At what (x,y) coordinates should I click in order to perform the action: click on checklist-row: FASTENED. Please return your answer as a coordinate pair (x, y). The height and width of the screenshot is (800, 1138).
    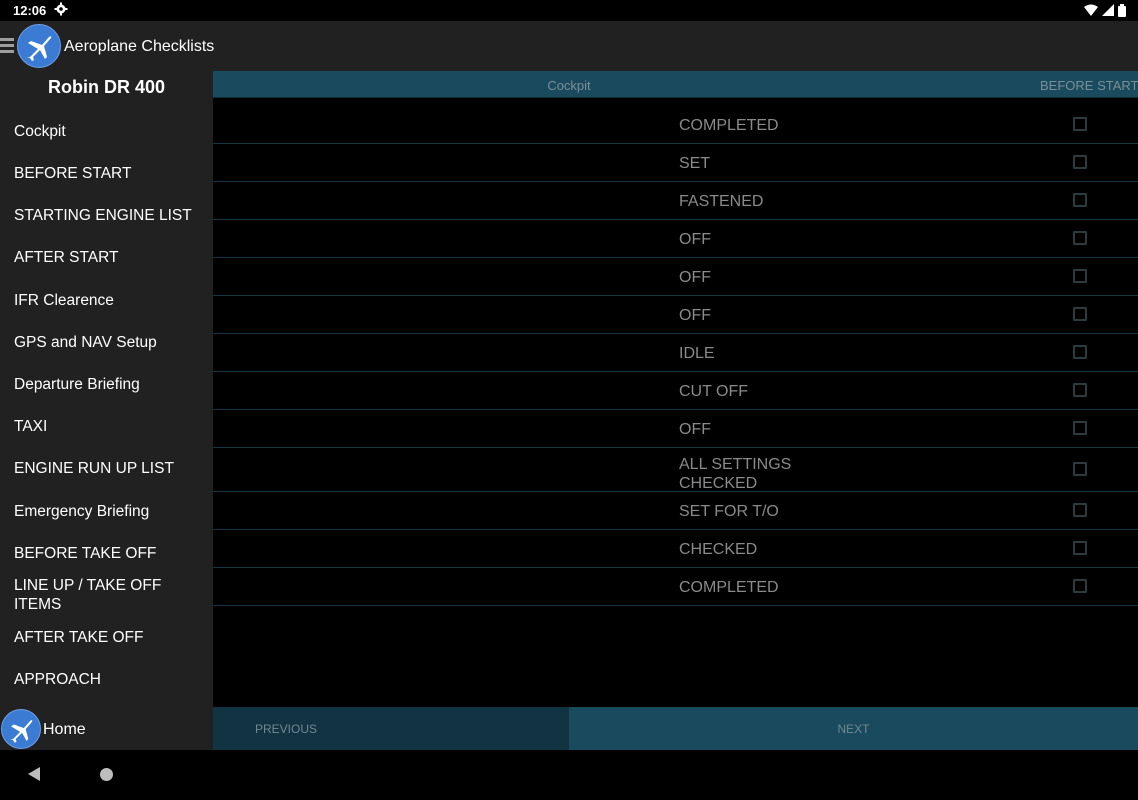
    Looking at the image, I should click on (675, 201).